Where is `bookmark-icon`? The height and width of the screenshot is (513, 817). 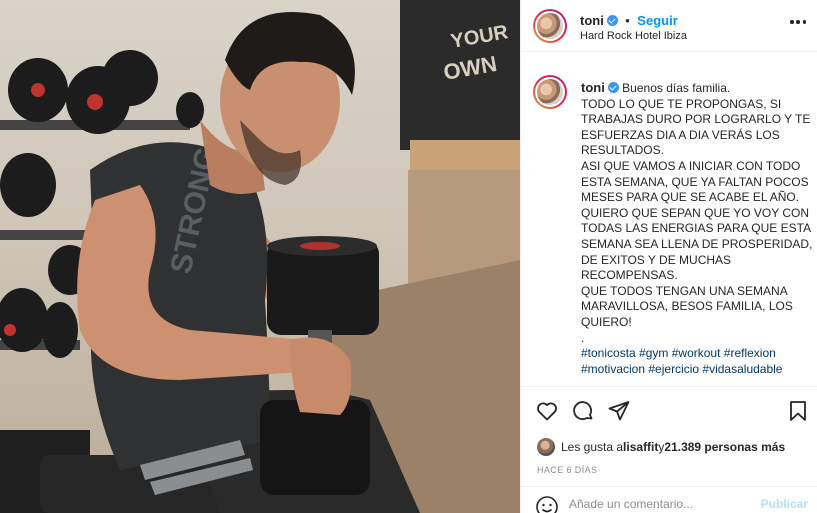
bookmark-icon is located at coordinates (798, 411).